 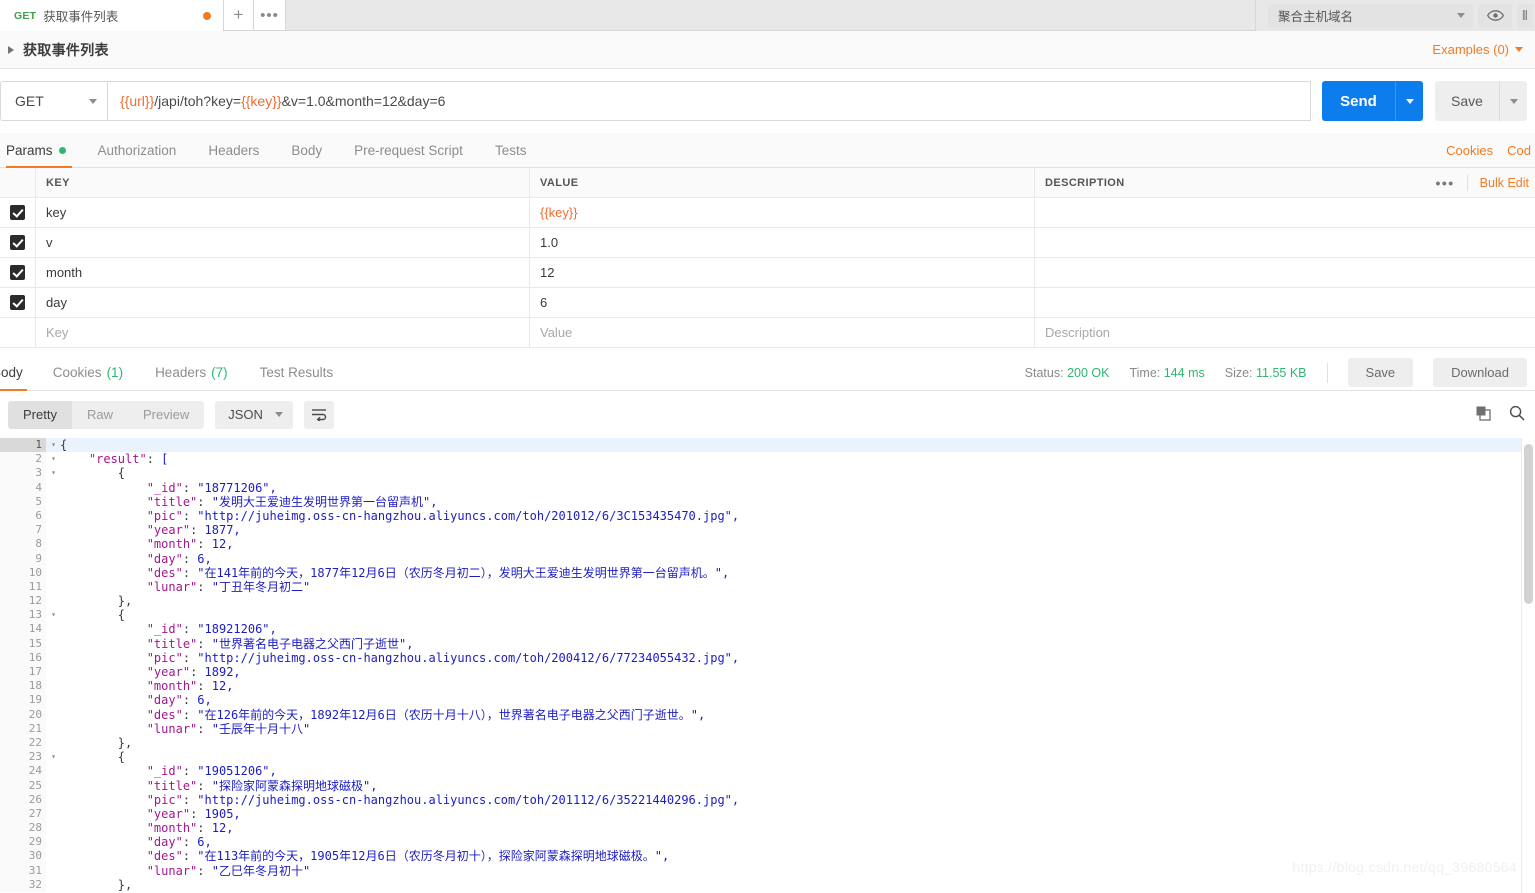 What do you see at coordinates (1445, 182) in the screenshot?
I see `params-more-options-button: •••` at bounding box center [1445, 182].